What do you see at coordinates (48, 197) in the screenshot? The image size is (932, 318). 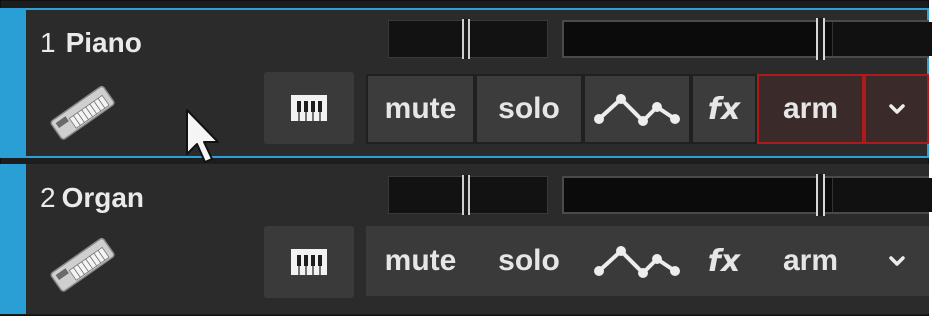 I see `track-number: 2` at bounding box center [48, 197].